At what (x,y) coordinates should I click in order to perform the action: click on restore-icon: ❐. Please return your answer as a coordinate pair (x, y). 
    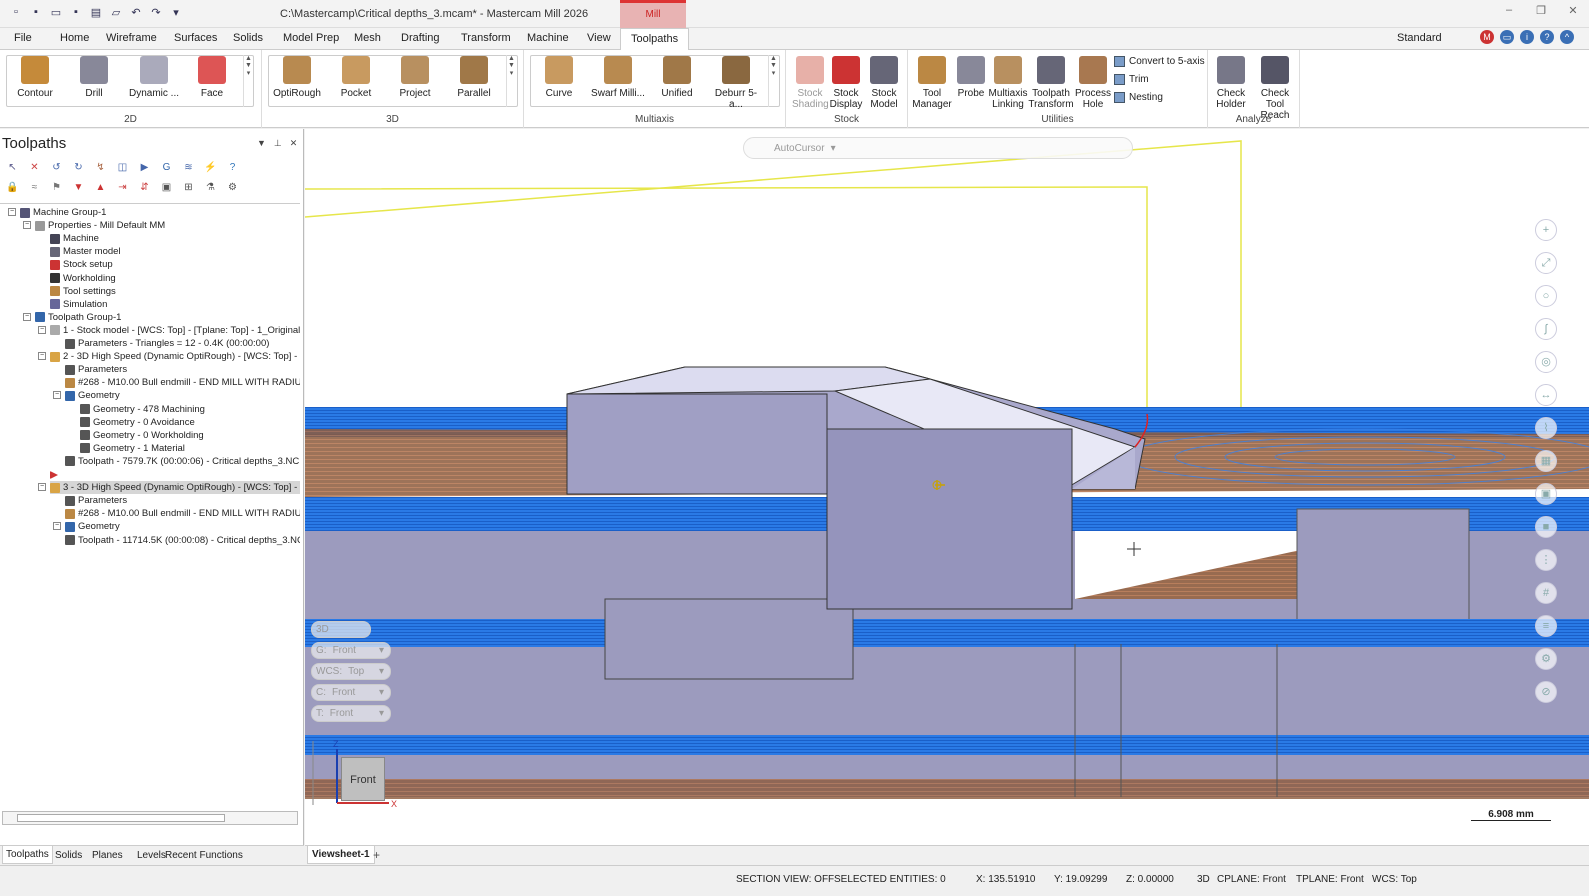
    Looking at the image, I should click on (1541, 10).